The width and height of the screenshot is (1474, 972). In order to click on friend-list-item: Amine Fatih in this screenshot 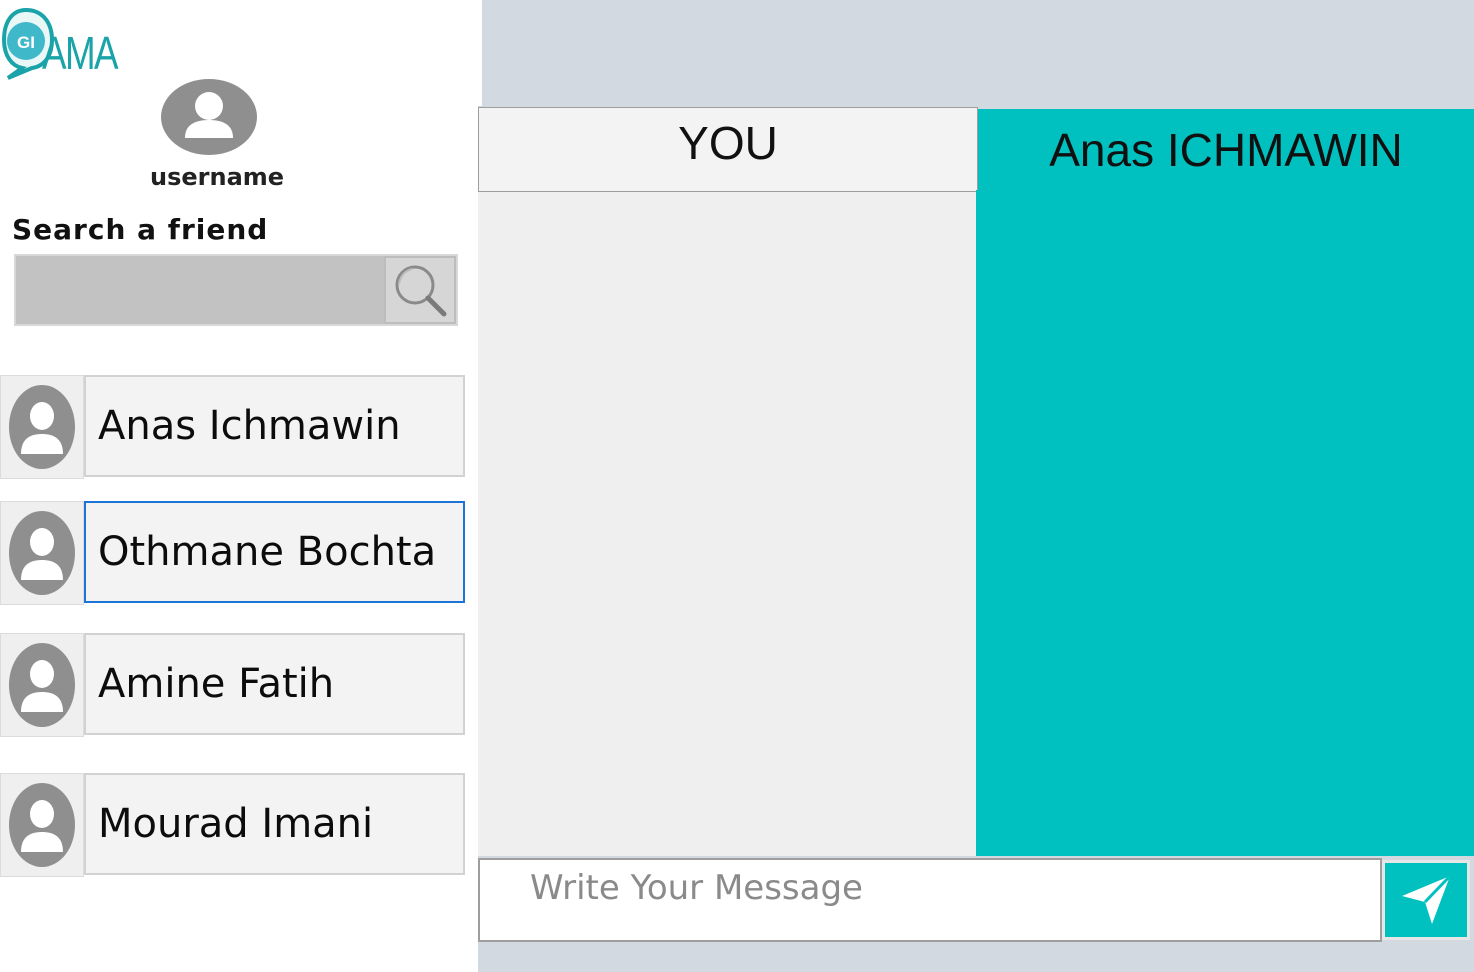, I will do `click(233, 685)`.